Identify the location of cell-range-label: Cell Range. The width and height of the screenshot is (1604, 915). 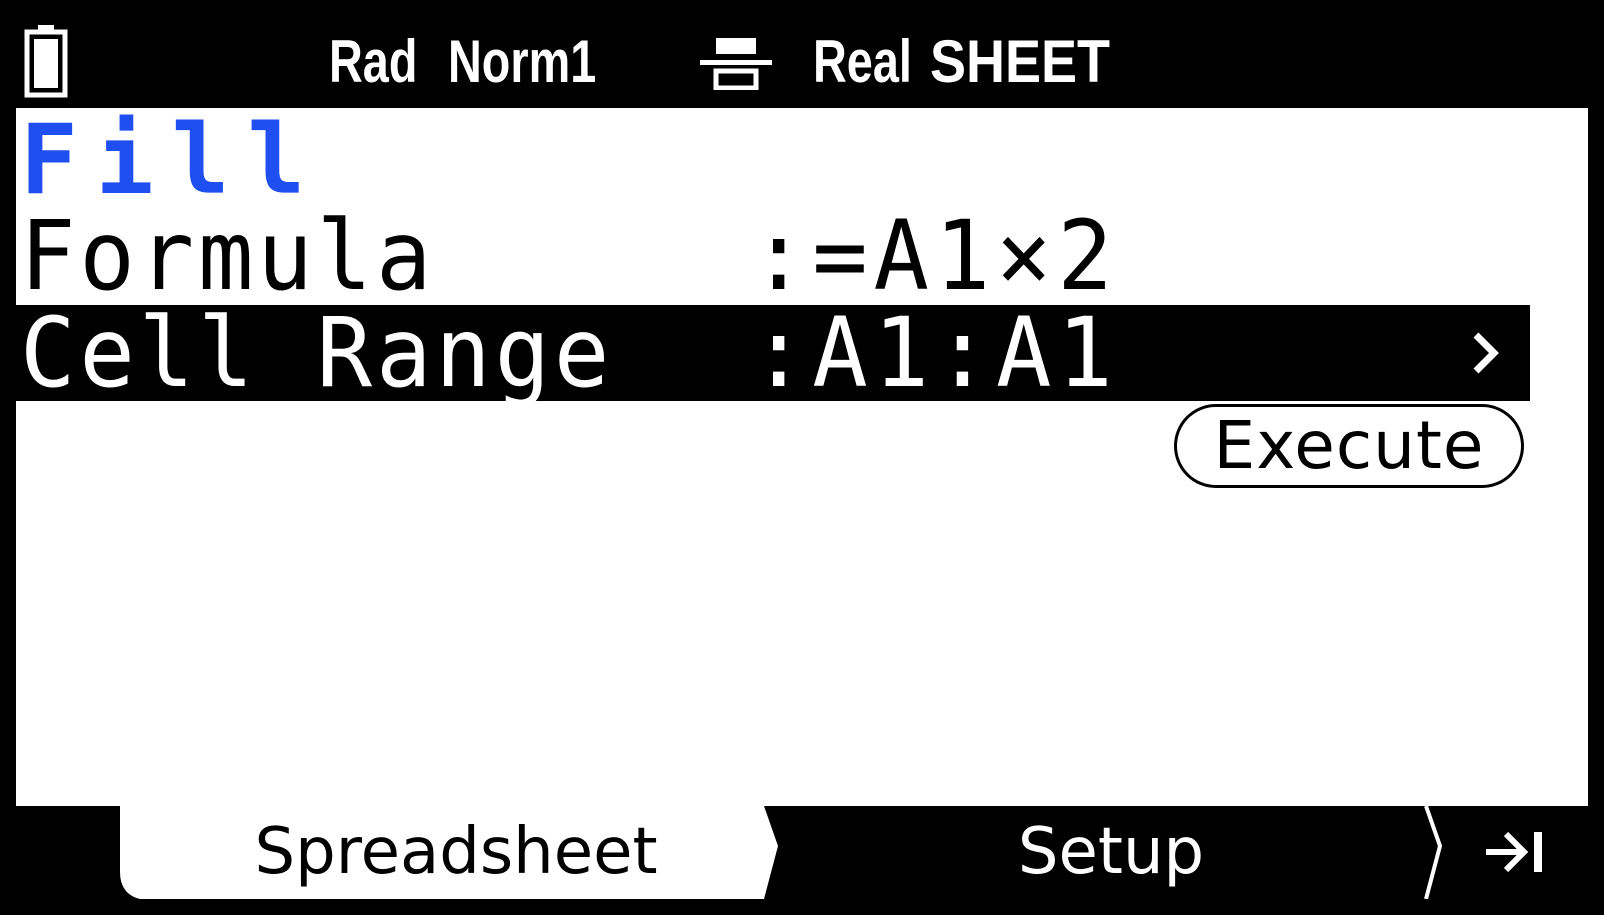
(317, 353).